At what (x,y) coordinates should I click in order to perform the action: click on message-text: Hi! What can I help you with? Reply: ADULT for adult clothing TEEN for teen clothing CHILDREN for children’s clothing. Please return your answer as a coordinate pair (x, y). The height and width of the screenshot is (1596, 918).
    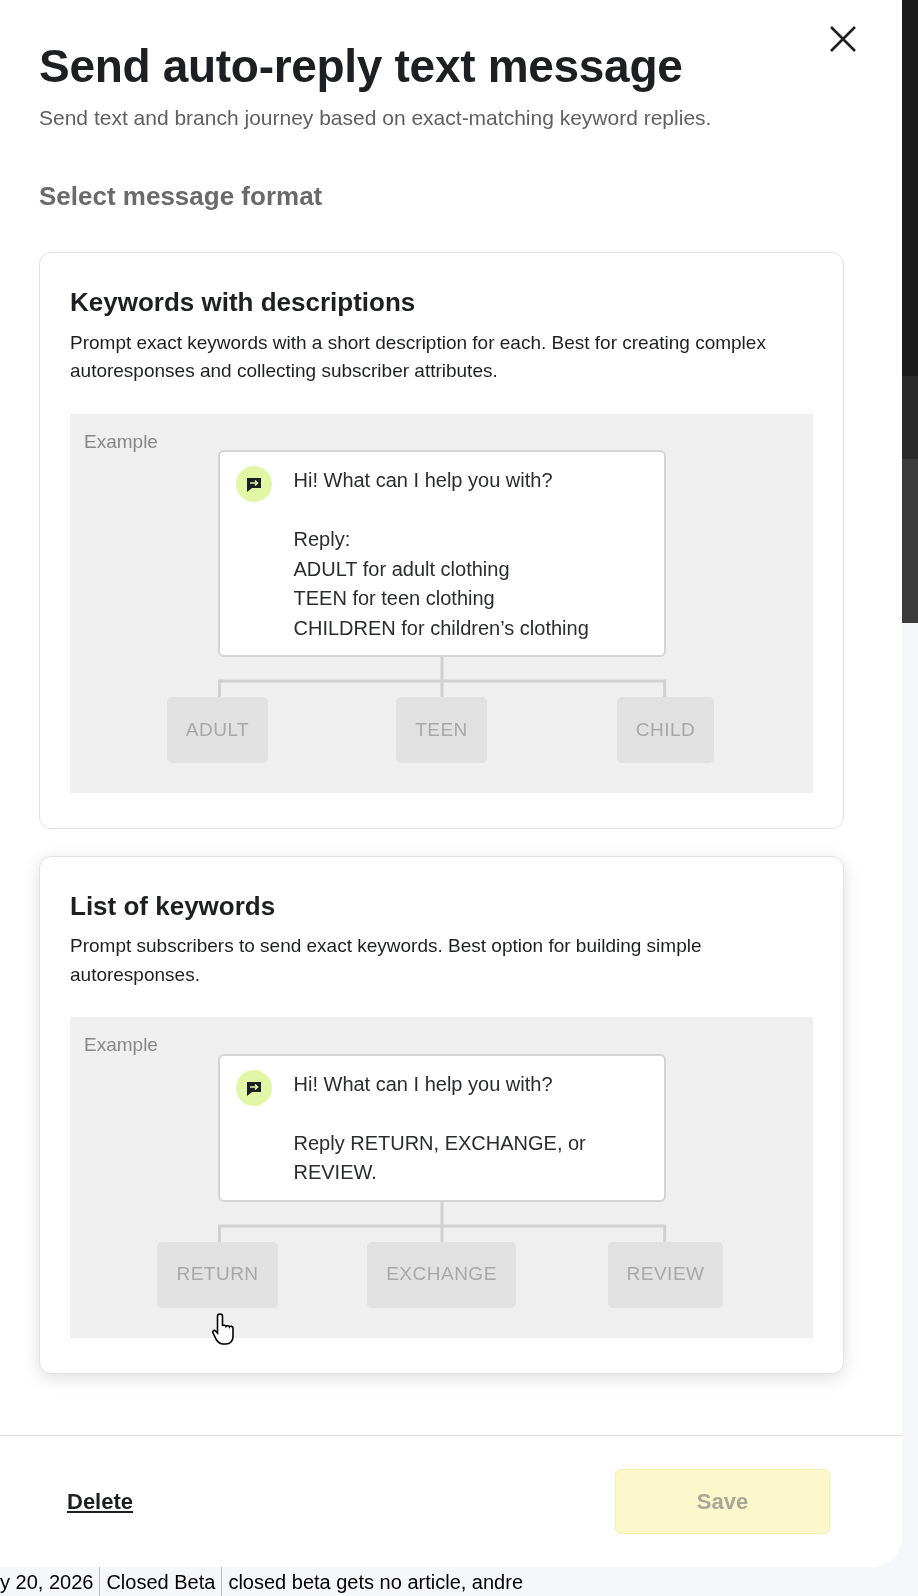
    Looking at the image, I should click on (441, 554).